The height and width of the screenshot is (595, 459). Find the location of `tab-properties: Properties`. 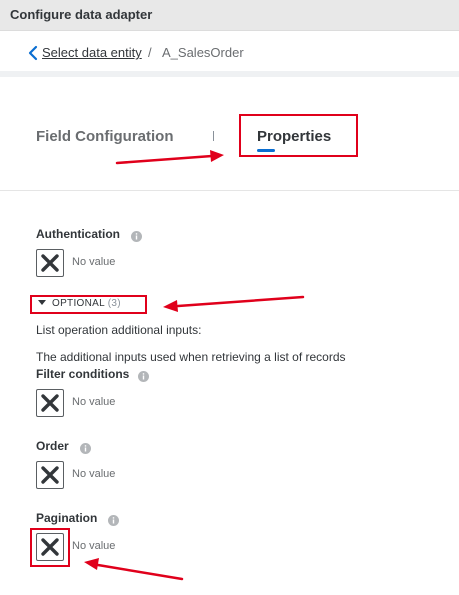

tab-properties: Properties is located at coordinates (294, 136).